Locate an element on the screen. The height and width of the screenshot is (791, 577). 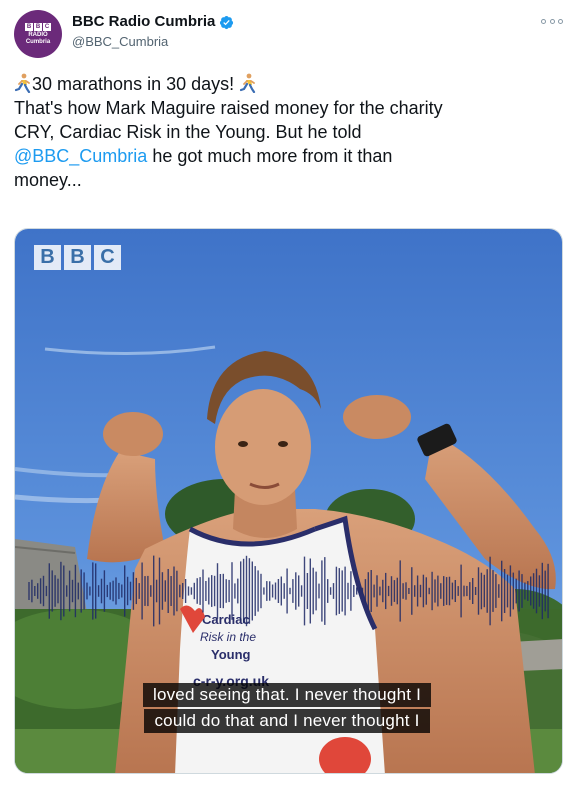
tweet-line-4-rest: he got much more from it than is located at coordinates (270, 156).